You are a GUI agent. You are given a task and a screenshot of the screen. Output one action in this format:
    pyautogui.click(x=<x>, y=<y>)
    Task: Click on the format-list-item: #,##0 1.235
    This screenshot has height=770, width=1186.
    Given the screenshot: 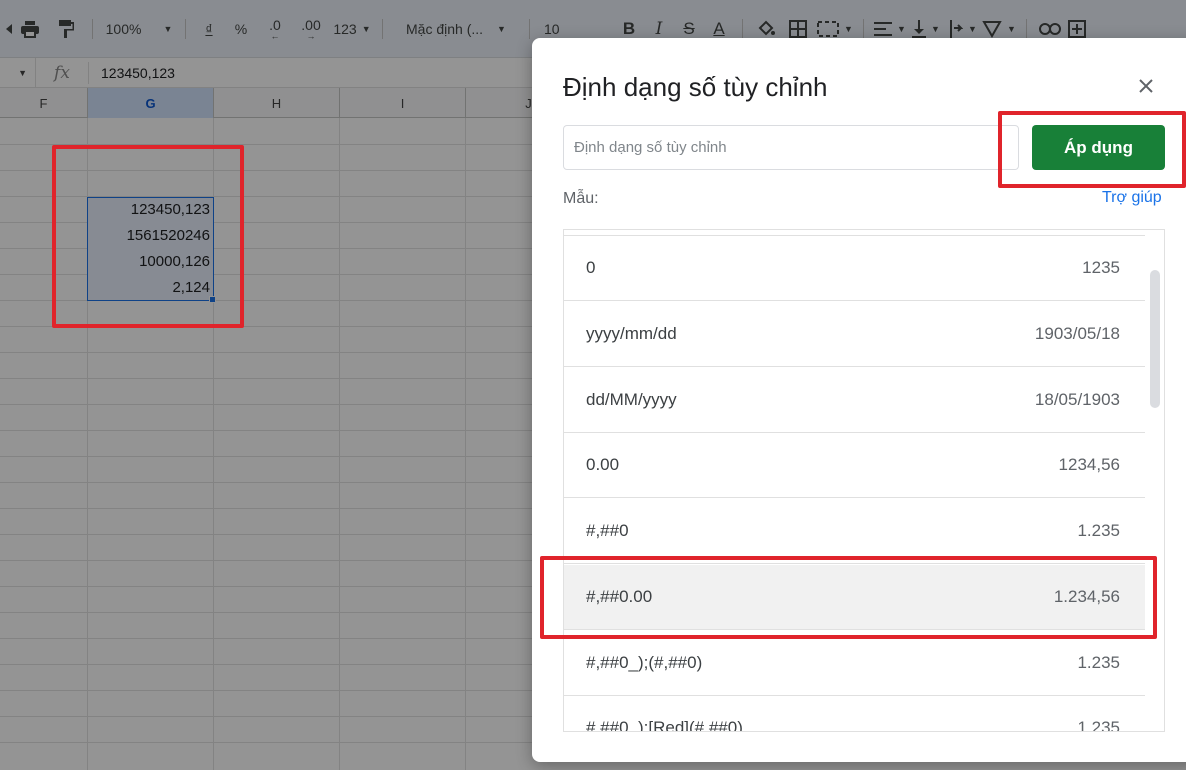 What is the action you would take?
    pyautogui.click(x=854, y=531)
    